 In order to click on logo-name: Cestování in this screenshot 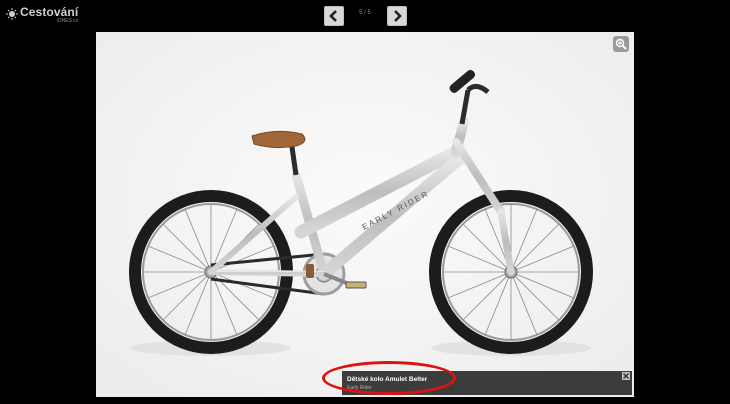, I will do `click(49, 12)`.